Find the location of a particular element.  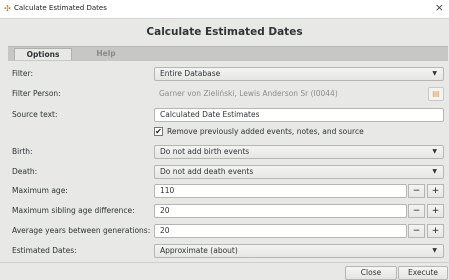

source-text-value: Calculated Date Estimates is located at coordinates (210, 114).